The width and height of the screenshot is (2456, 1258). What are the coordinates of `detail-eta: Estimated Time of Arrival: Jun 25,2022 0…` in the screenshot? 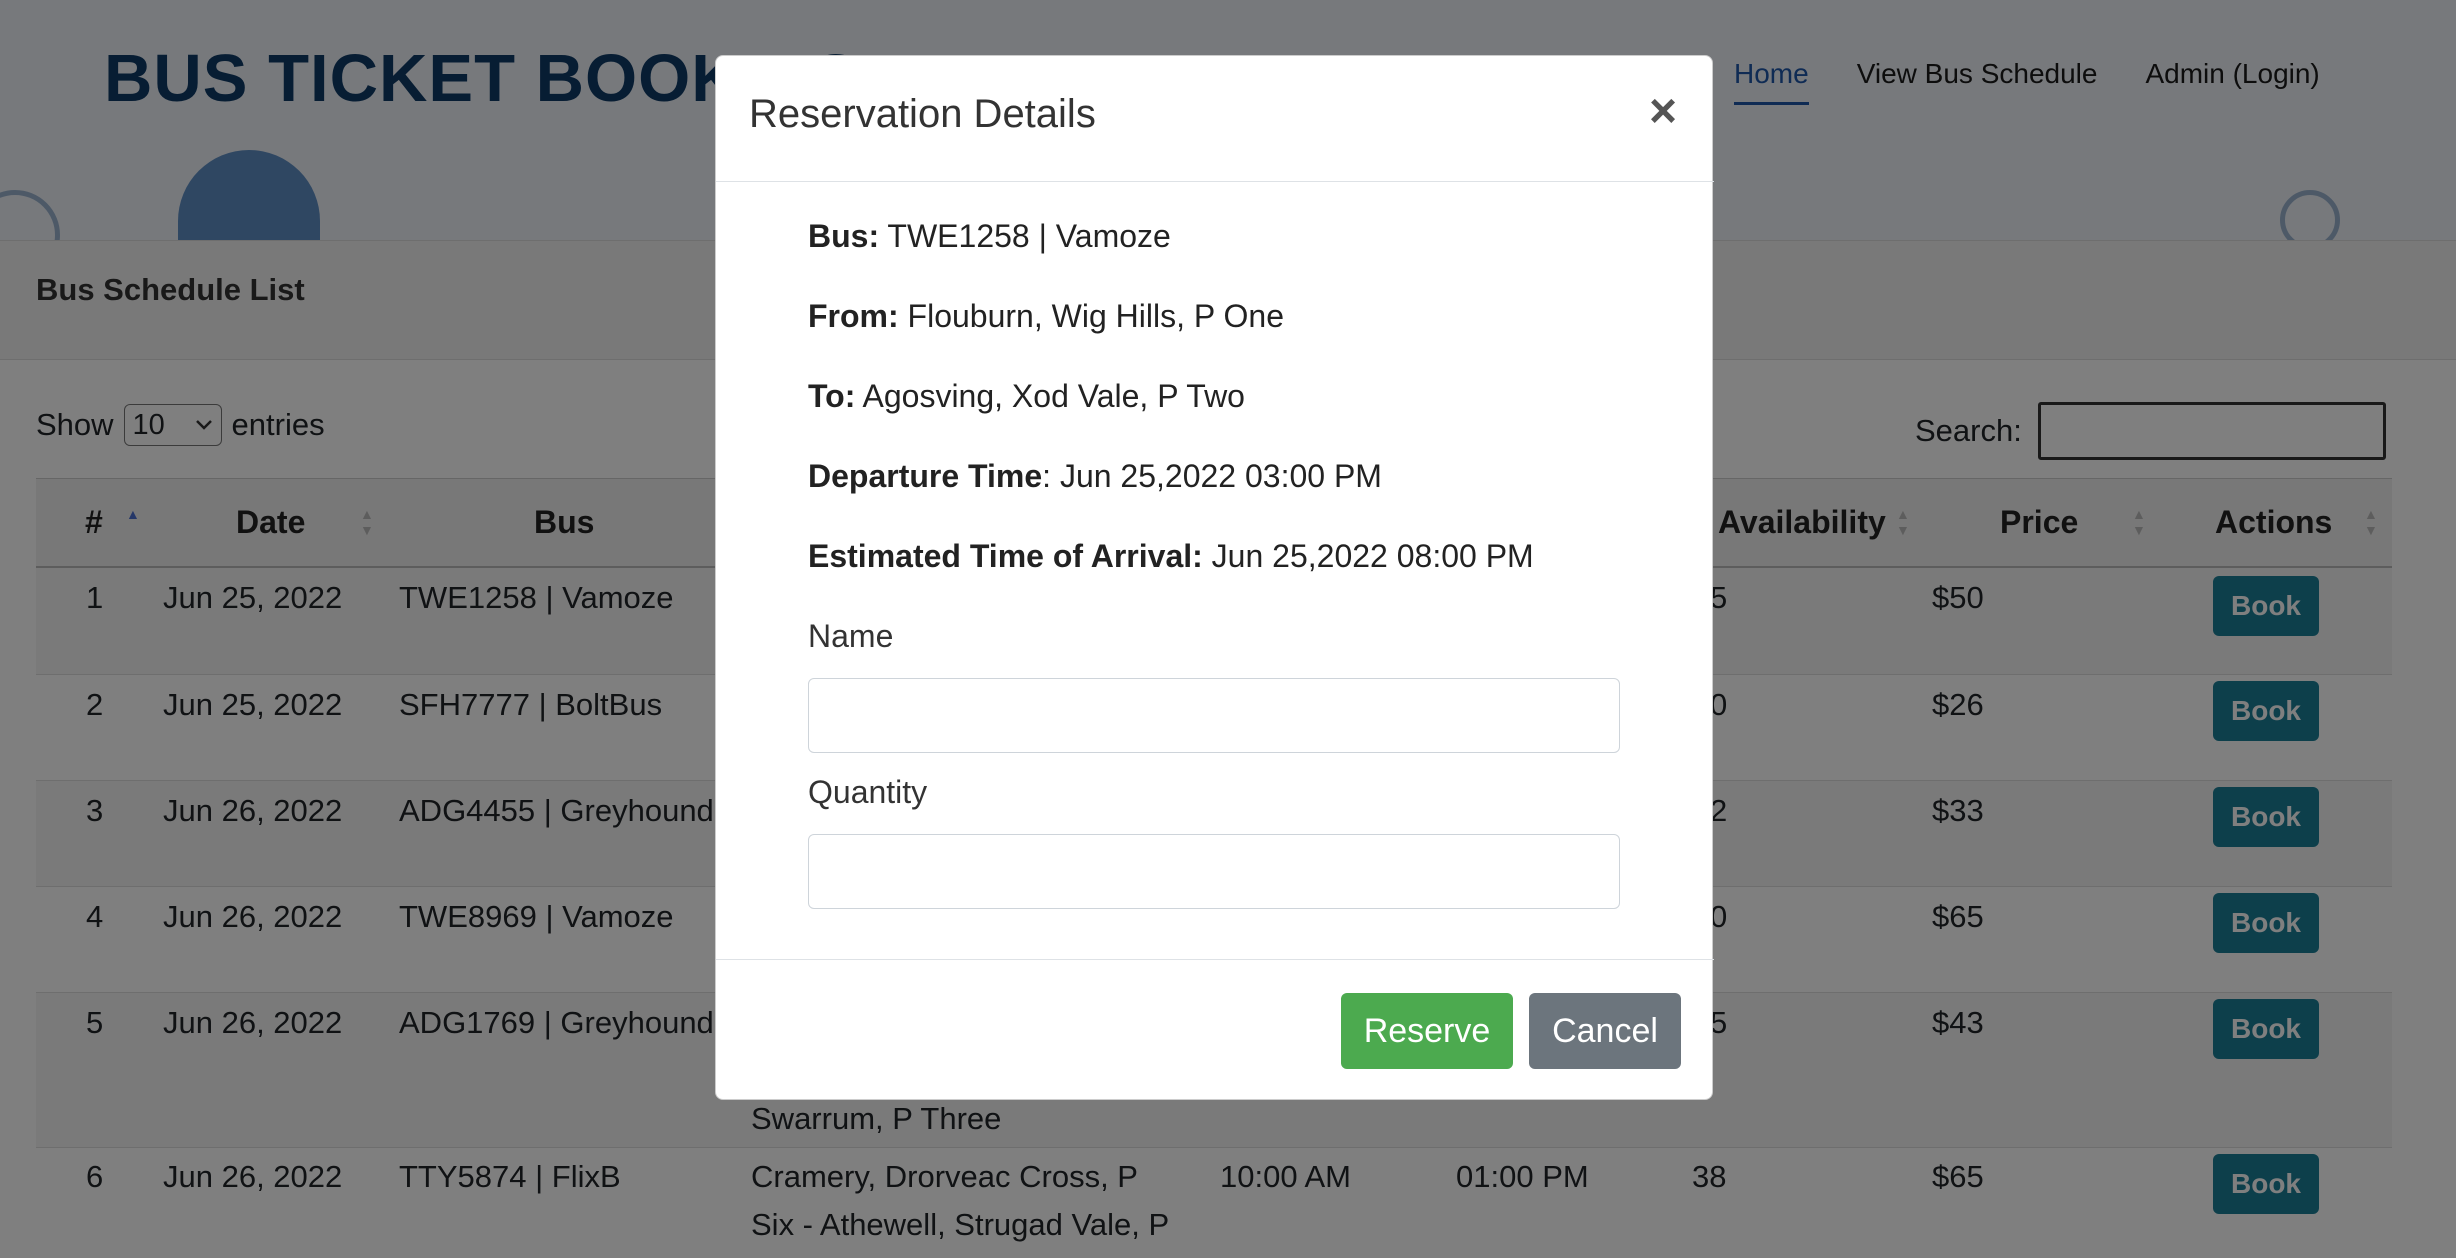 It's located at (1171, 556).